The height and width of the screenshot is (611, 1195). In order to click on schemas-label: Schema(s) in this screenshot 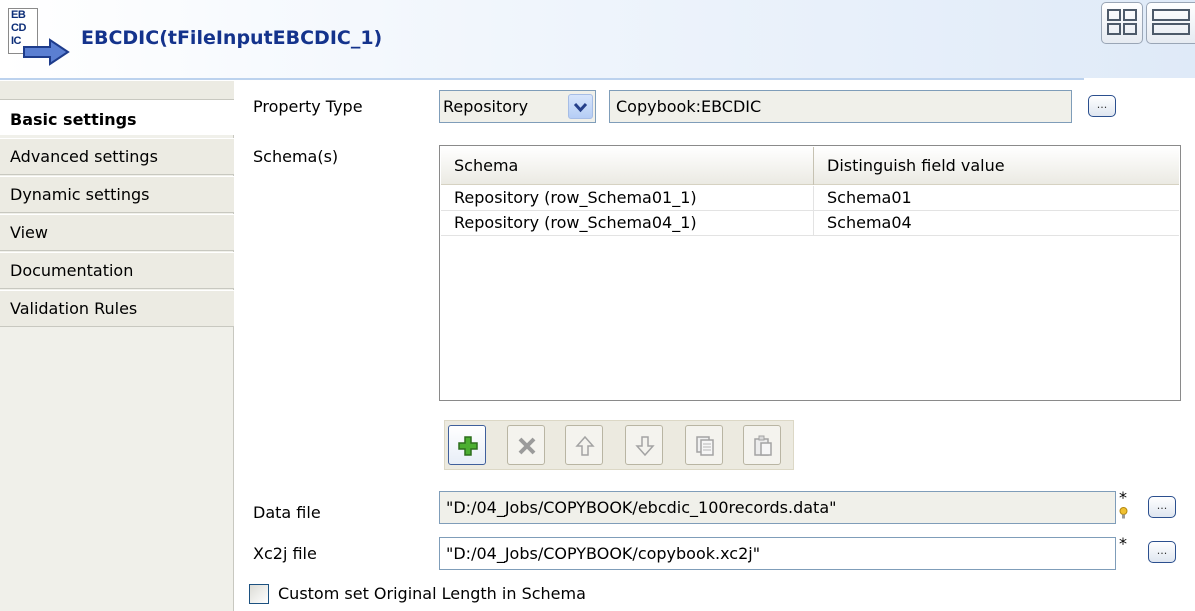, I will do `click(296, 156)`.